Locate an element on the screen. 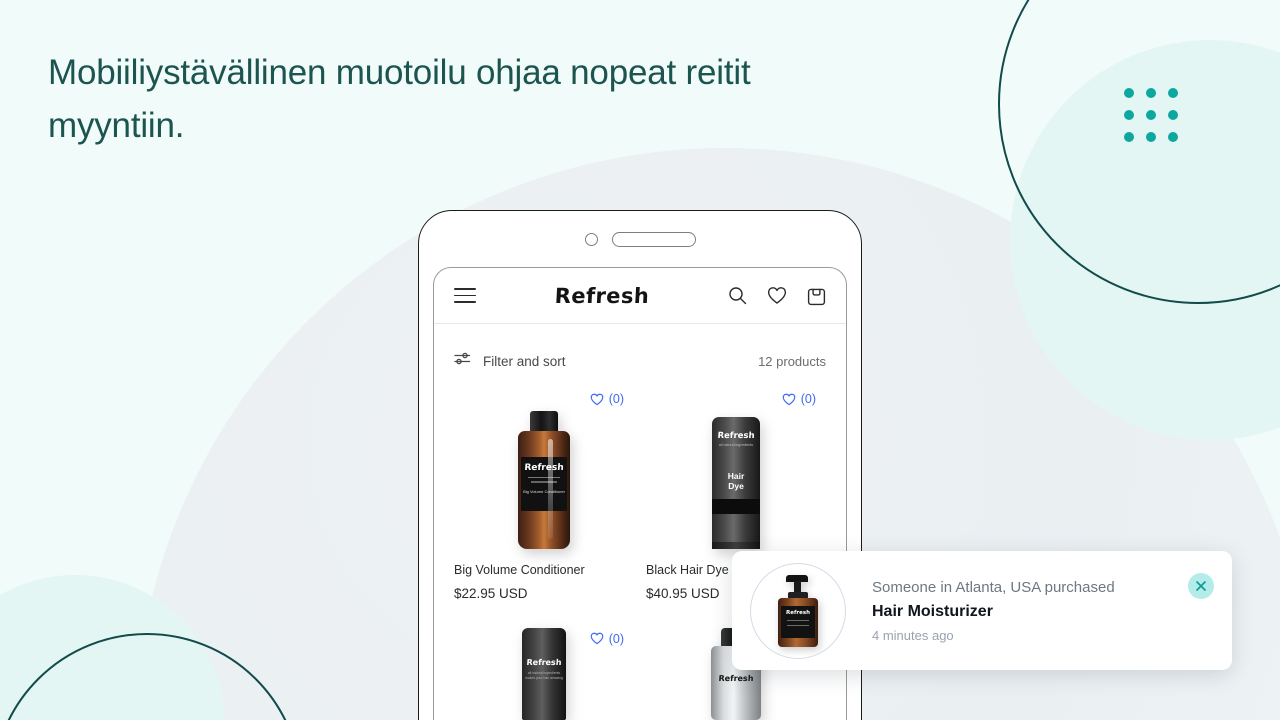  bottle-label: Refresh Big Volume Conditioner is located at coordinates (544, 484).